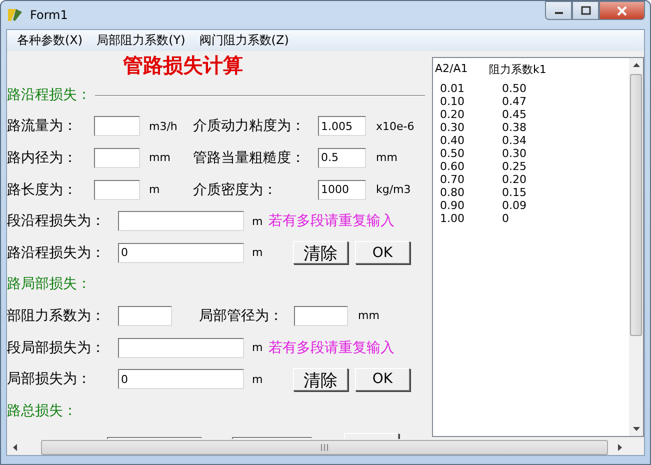 This screenshot has height=465, width=651. I want to click on column-header: A2/A1, so click(452, 69).